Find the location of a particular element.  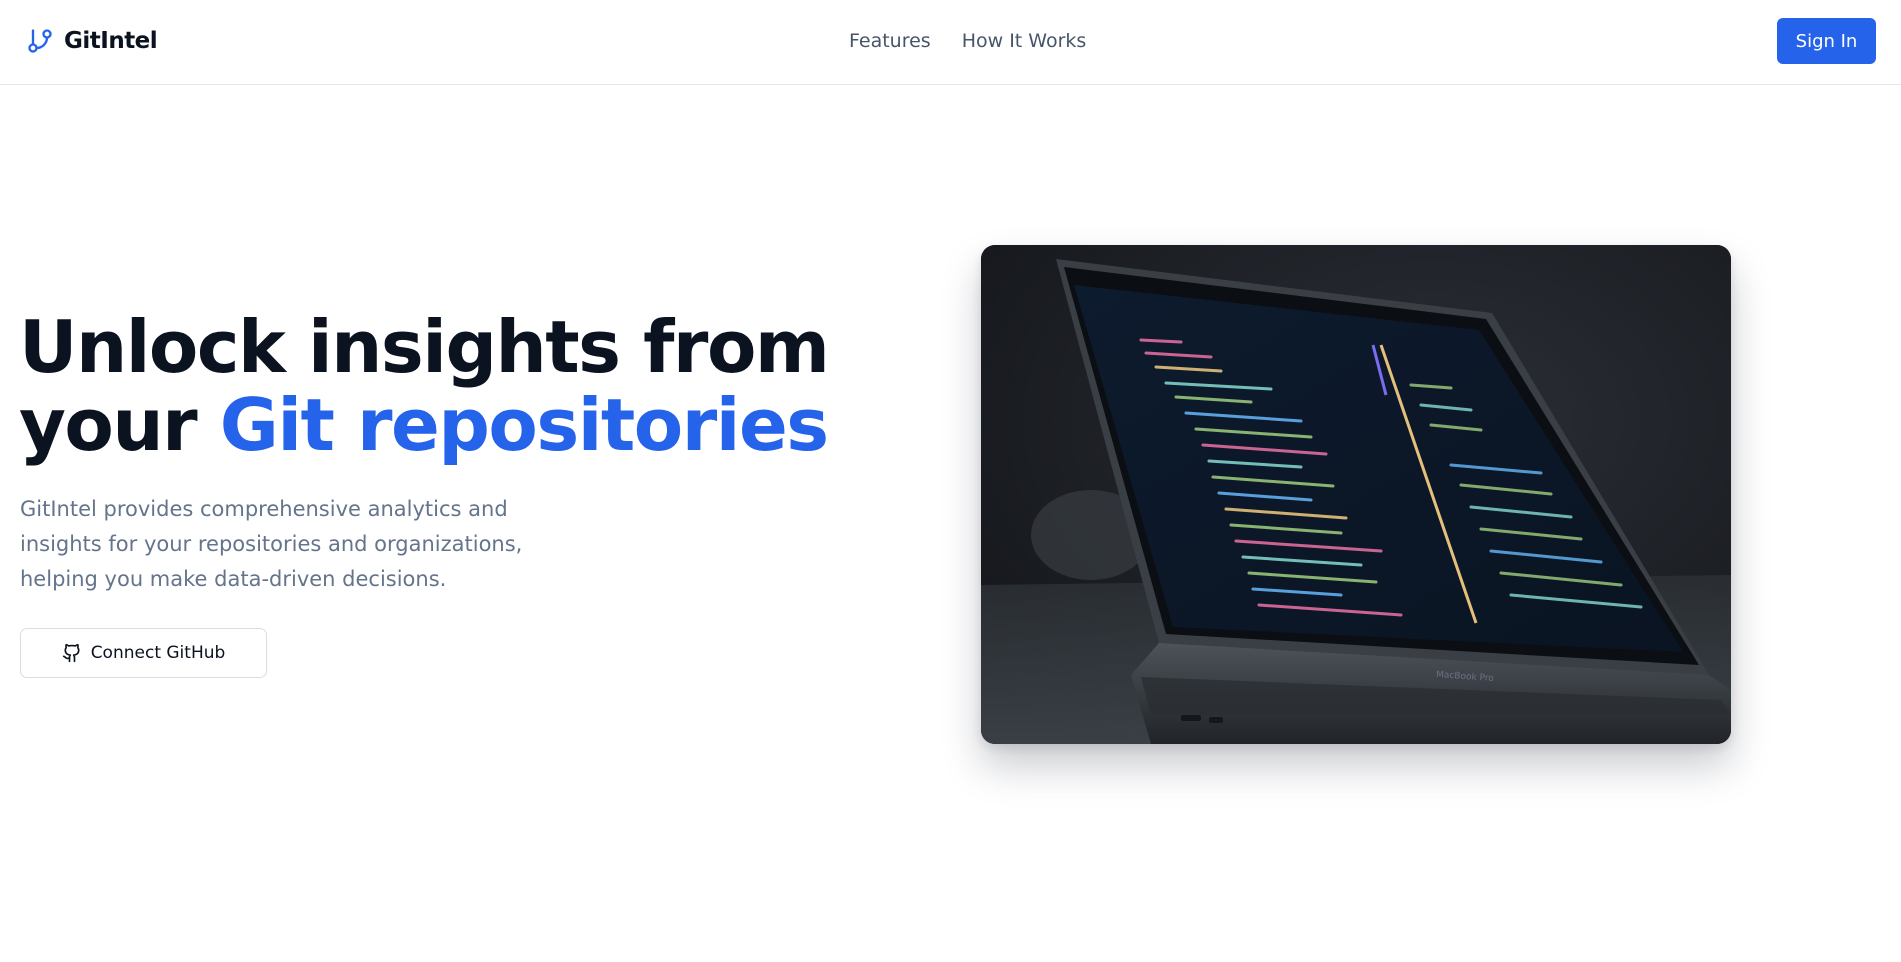

brand-name: GitIntel is located at coordinates (111, 41).